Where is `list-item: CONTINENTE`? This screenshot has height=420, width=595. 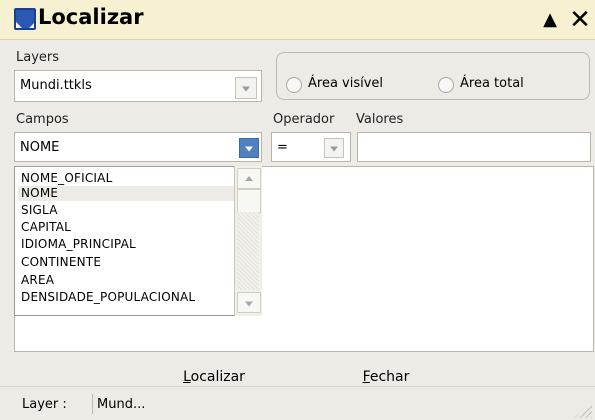
list-item: CONTINENTE is located at coordinates (128, 262).